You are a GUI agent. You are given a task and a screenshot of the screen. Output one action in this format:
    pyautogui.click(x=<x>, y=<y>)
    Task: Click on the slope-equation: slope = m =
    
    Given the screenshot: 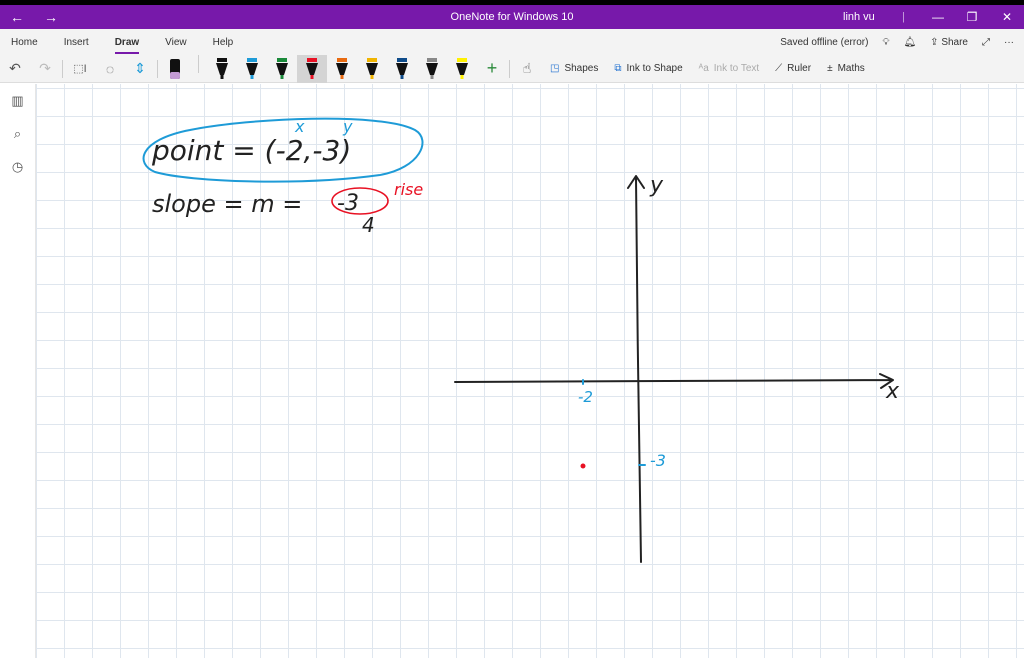 What is the action you would take?
    pyautogui.click(x=227, y=204)
    